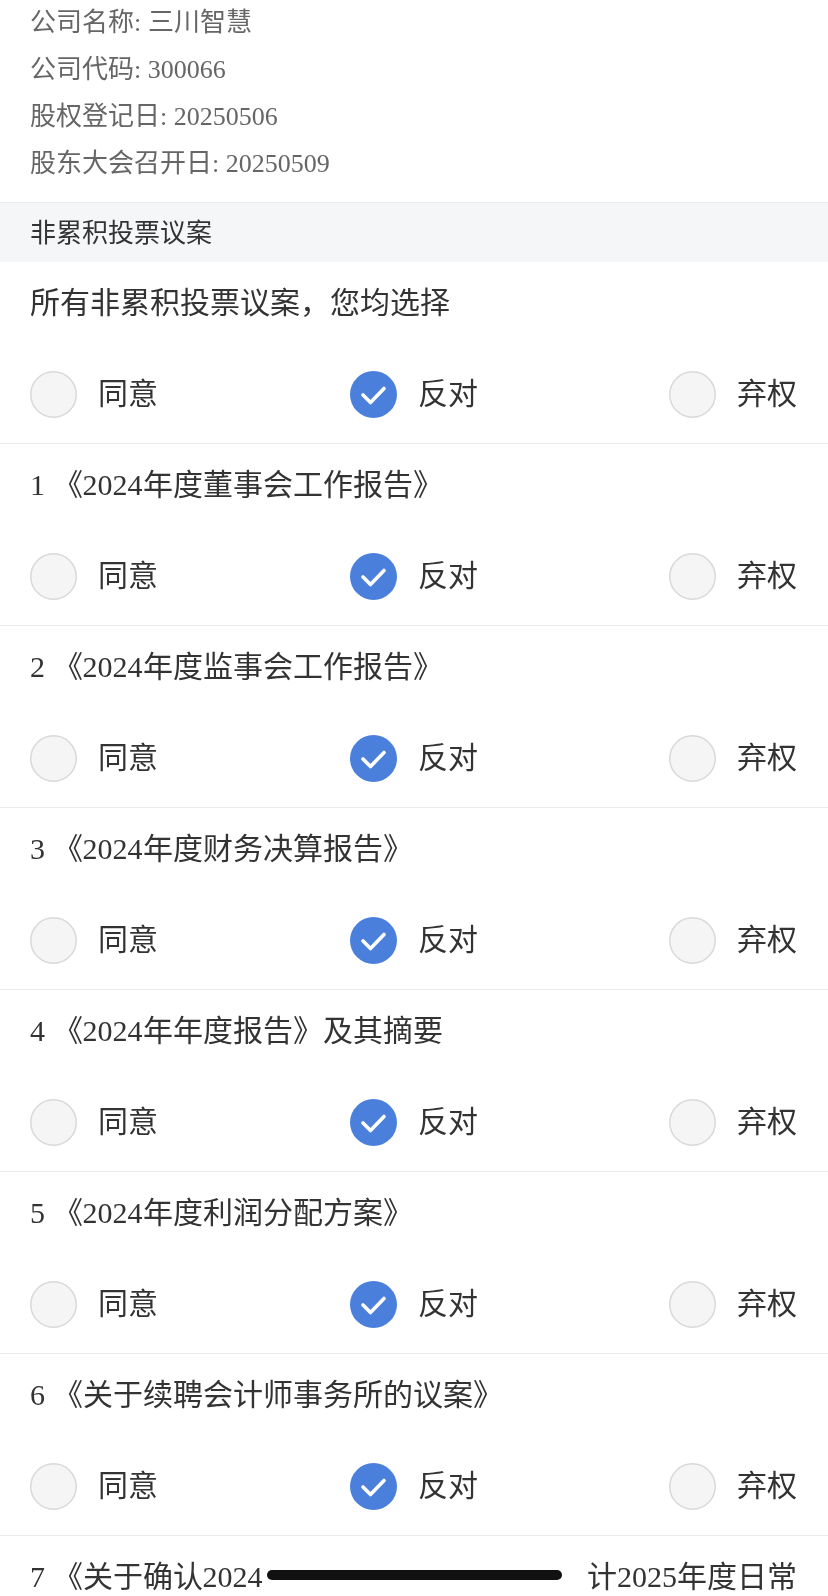  I want to click on prompt-text: 所有非累积投票议案，您均选择, so click(240, 303).